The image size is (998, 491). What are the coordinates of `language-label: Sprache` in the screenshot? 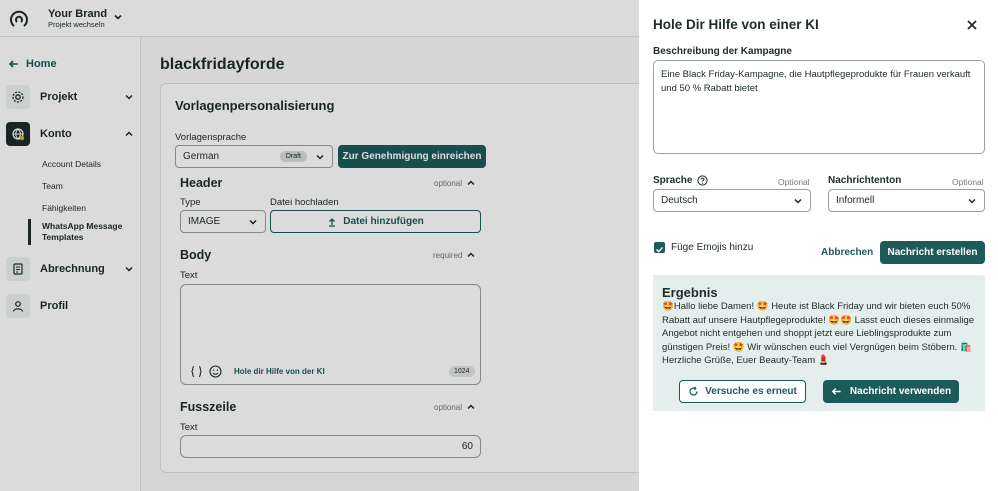 It's located at (673, 180).